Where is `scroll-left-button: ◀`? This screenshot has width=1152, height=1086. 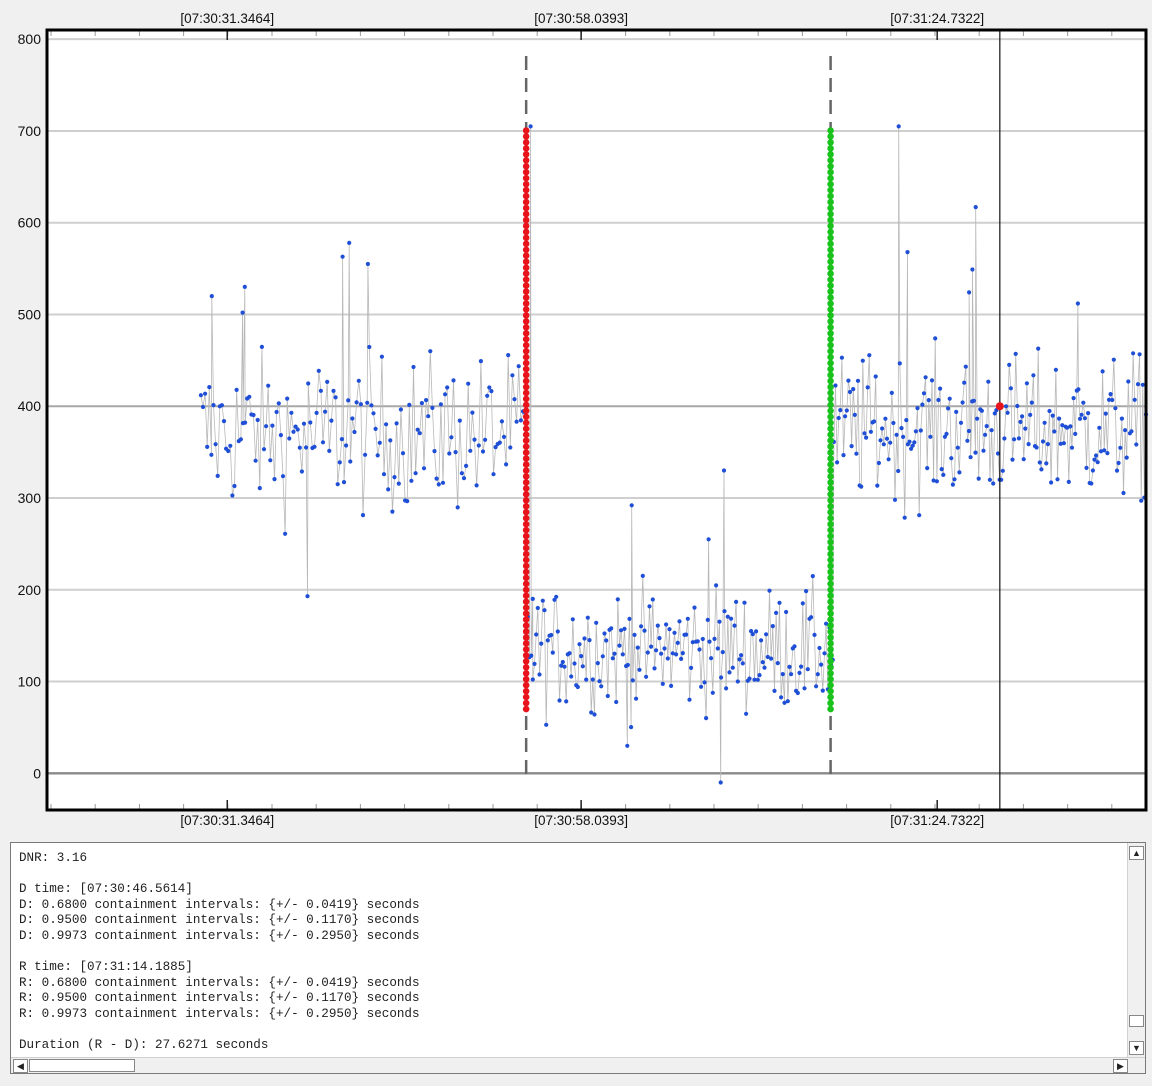 scroll-left-button: ◀ is located at coordinates (20, 1066).